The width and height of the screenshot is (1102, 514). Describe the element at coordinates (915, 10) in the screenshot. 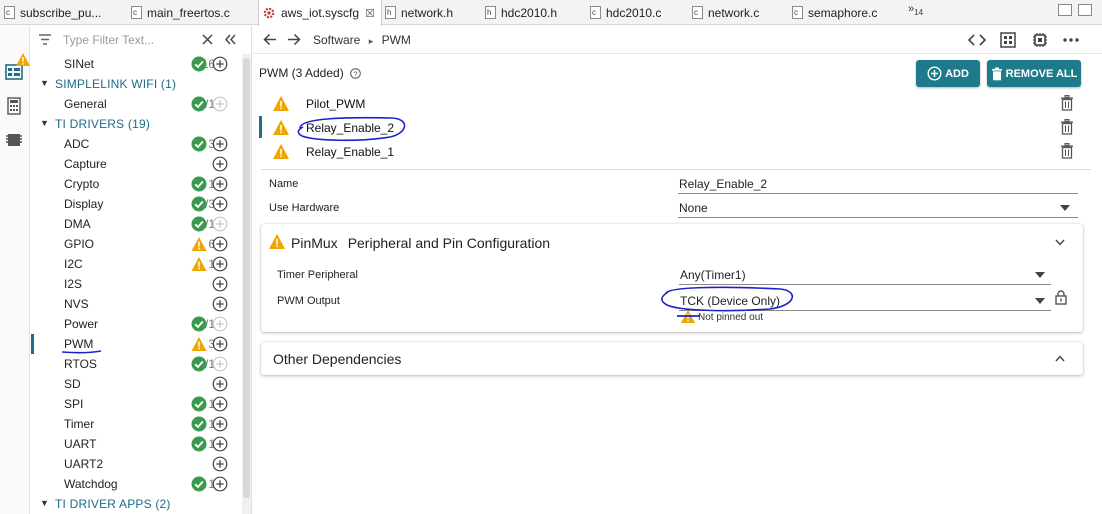

I see `tab-overflow-button: »14` at that location.